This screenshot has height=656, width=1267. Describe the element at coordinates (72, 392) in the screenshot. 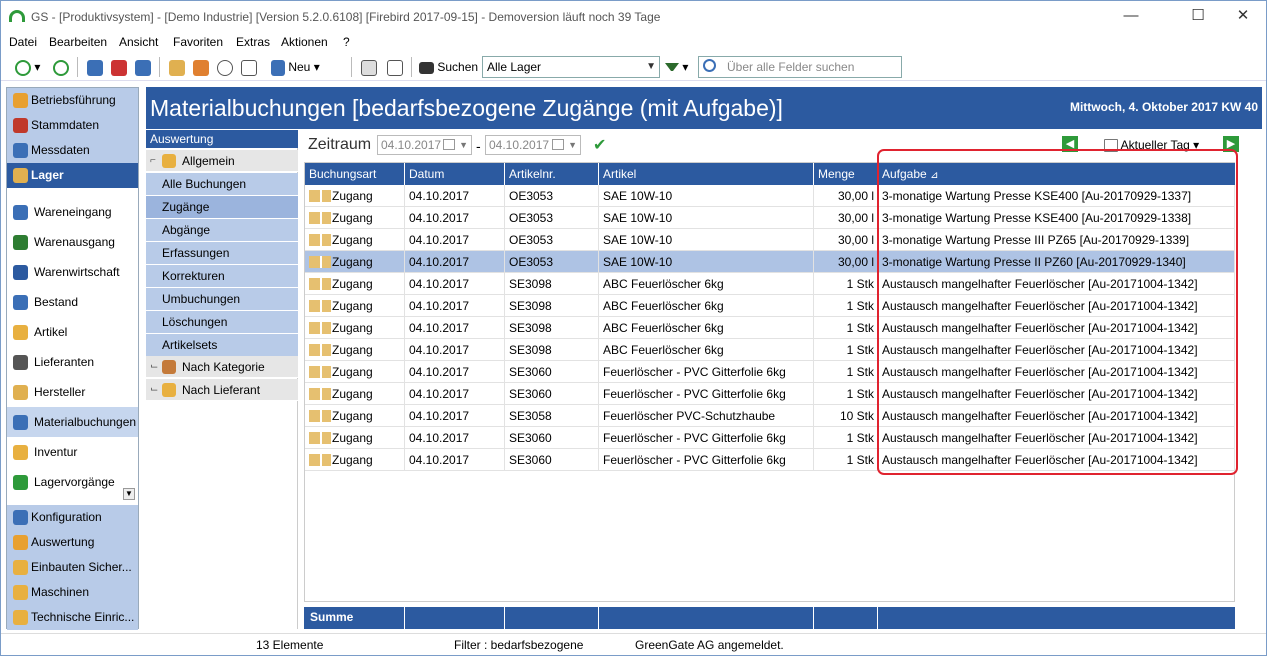

I see `sidebar-item-hersteller: Hersteller` at that location.